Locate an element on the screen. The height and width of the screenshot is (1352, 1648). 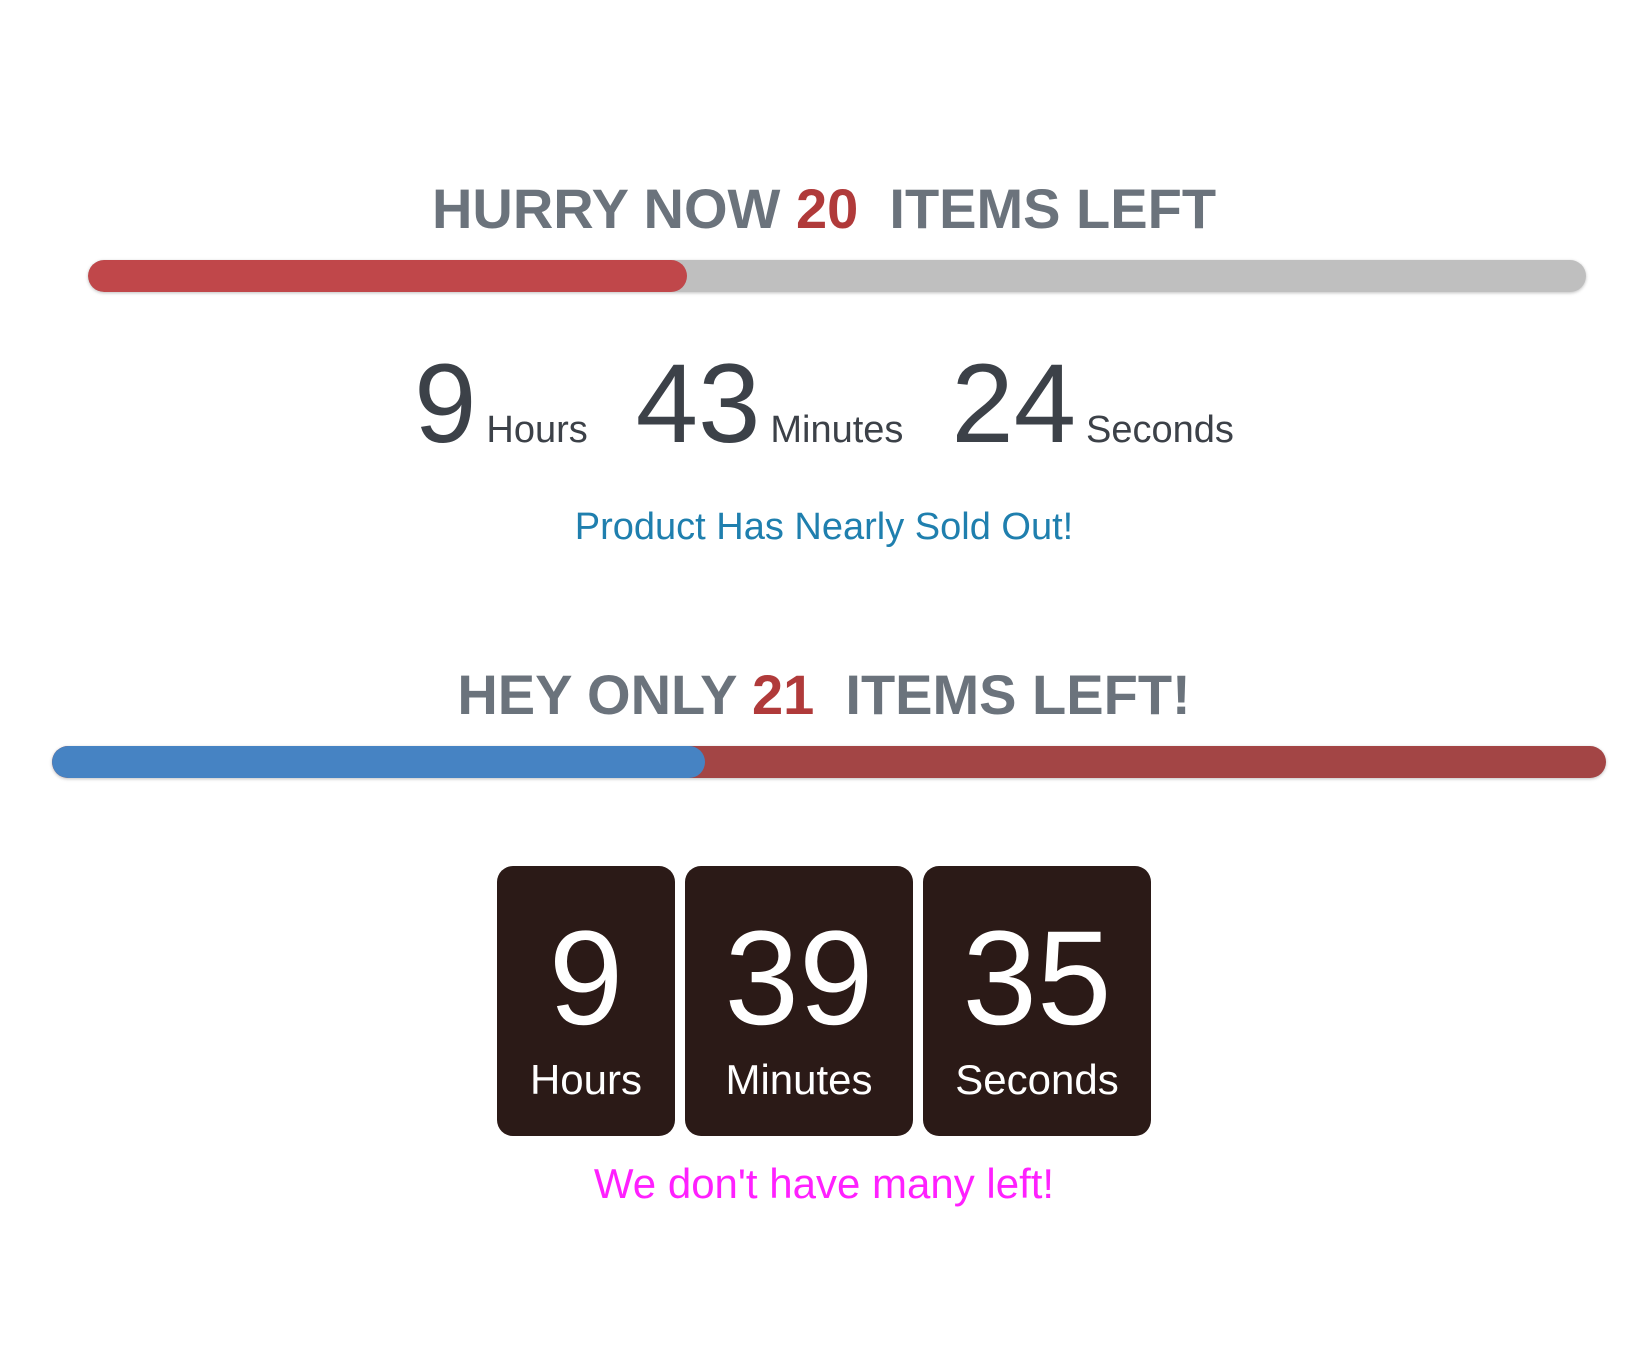
low-stock-message: We don't have many left! is located at coordinates (824, 1183).